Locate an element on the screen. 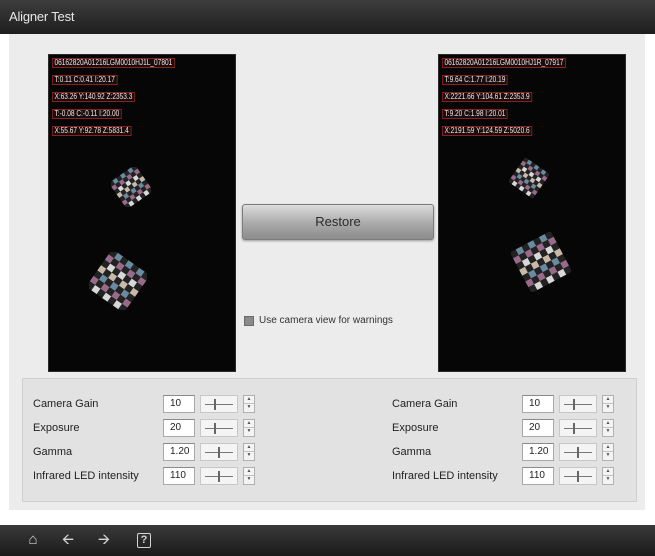 This screenshot has width=655, height=556. camera-overlay-line: T:9.64 C:1.77 I:20.19 is located at coordinates (475, 80).